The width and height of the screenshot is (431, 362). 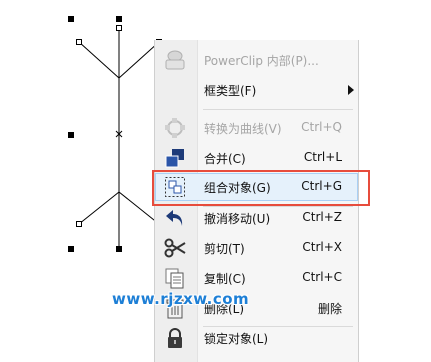 I want to click on menu-item-shortcut: Ctrl+Z, so click(x=322, y=217).